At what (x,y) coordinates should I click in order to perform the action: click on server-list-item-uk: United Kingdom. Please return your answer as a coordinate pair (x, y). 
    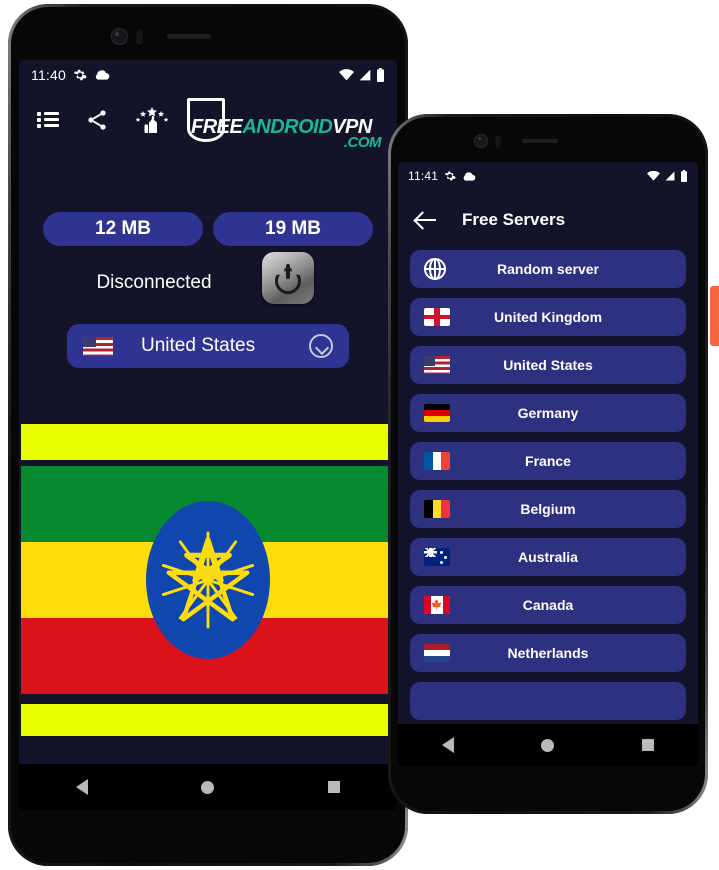
    Looking at the image, I should click on (548, 317).